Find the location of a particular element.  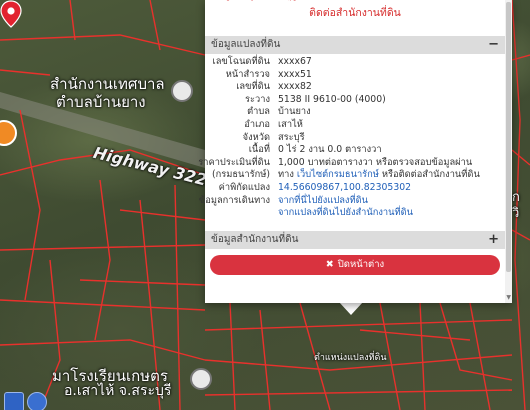

location-pin-icon is located at coordinates (11, 14).